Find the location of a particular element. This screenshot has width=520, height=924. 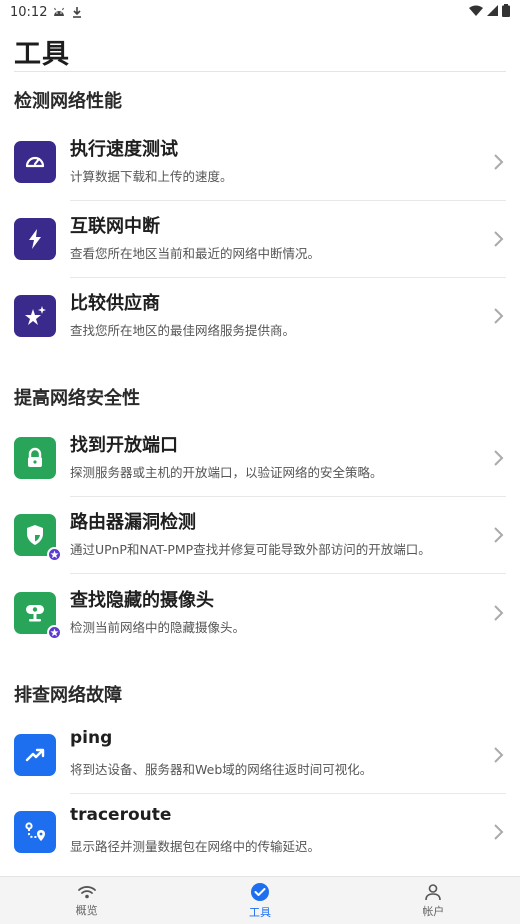

shield-icon is located at coordinates (38, 538).